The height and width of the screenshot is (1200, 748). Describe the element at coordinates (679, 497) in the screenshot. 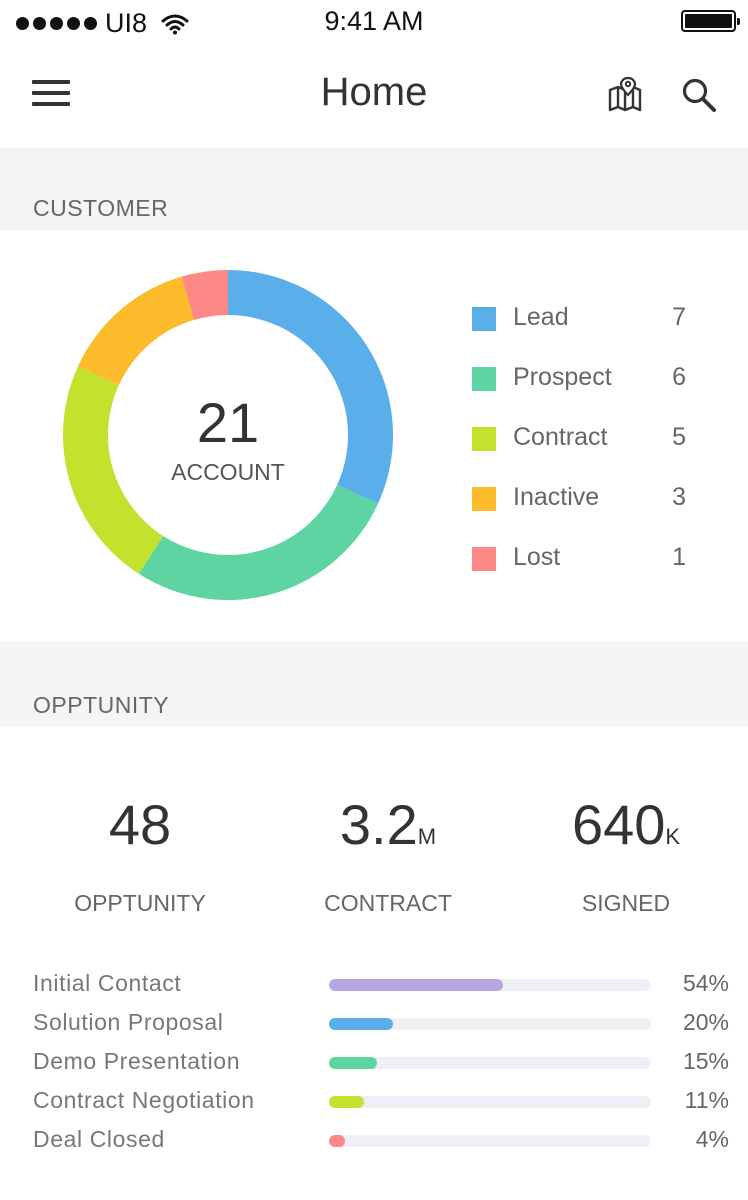

I see `legend-count: 3` at that location.